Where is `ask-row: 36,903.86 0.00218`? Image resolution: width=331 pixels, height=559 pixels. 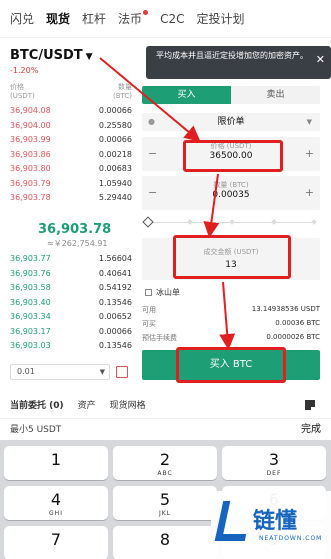
ask-row: 36,903.86 0.00218 is located at coordinates (71, 155).